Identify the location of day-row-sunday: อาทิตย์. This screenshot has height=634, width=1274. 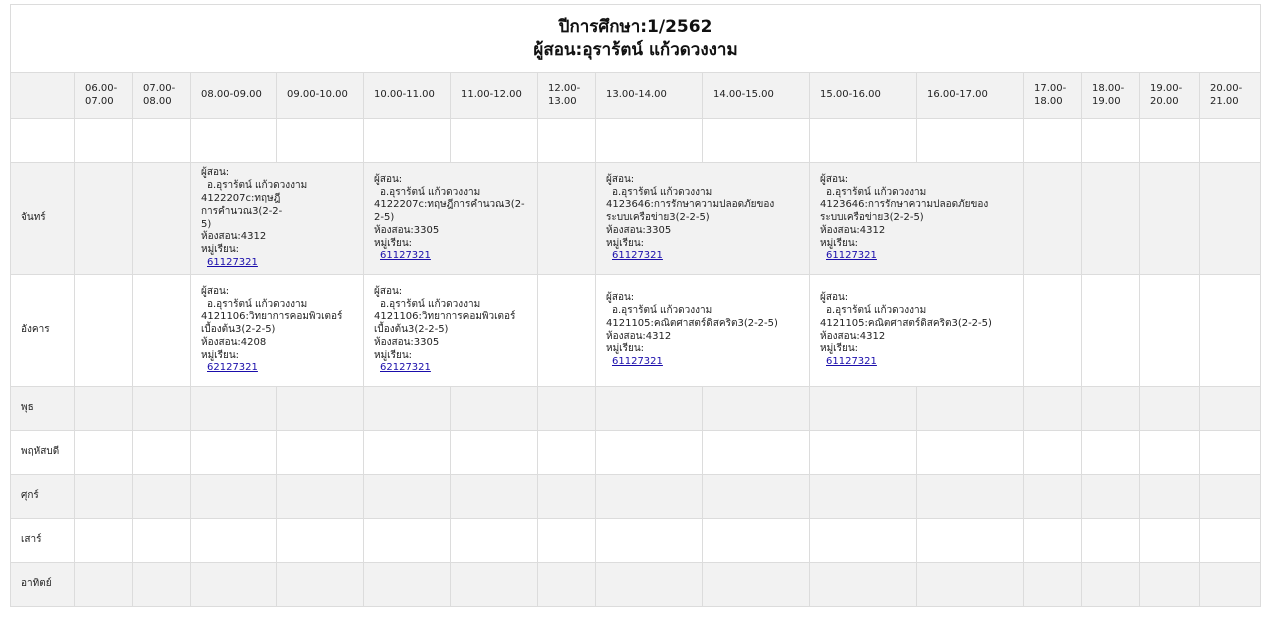
(636, 584).